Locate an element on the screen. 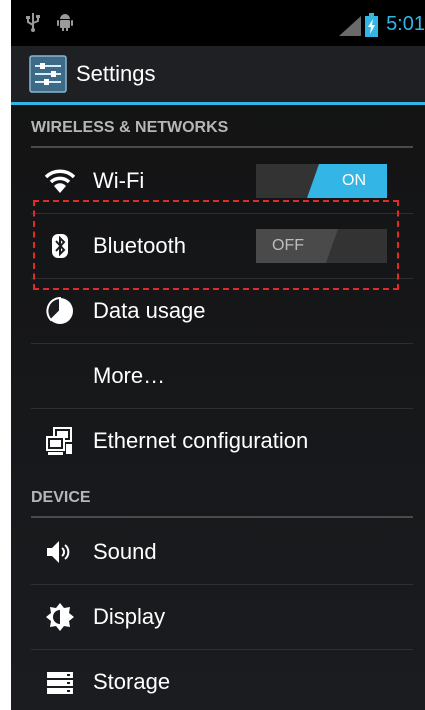  settings-item-label: Storage is located at coordinates (132, 681).